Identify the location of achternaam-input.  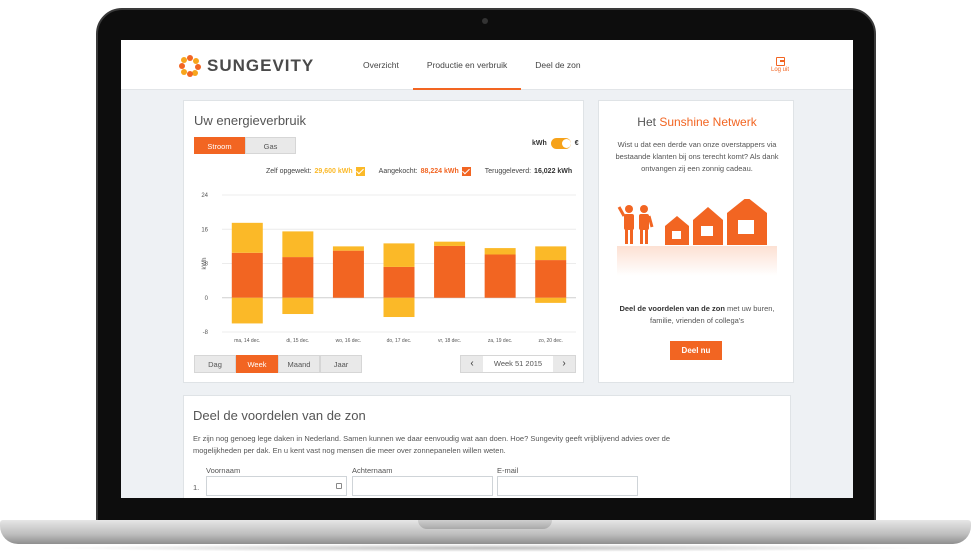
(422, 486).